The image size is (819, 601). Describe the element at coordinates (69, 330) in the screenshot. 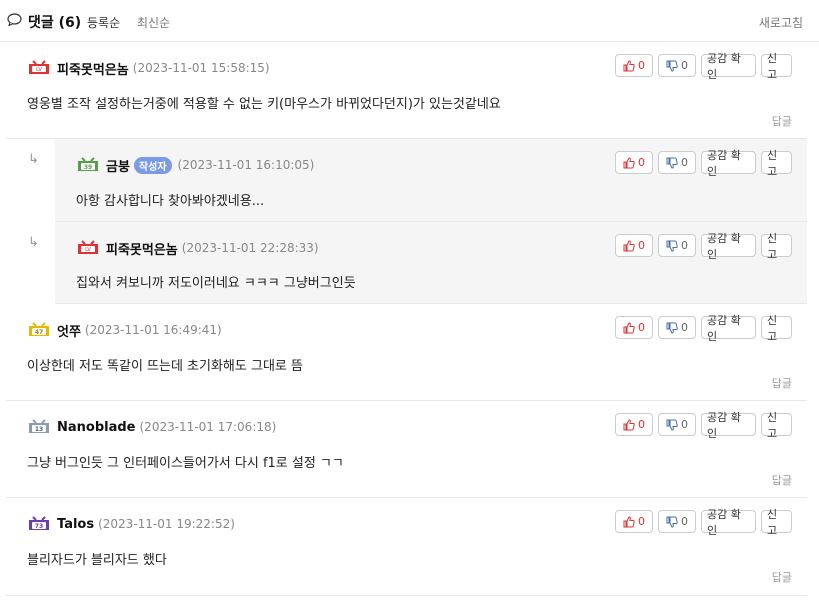

I see `comment-author-nick: 엇쭈` at that location.